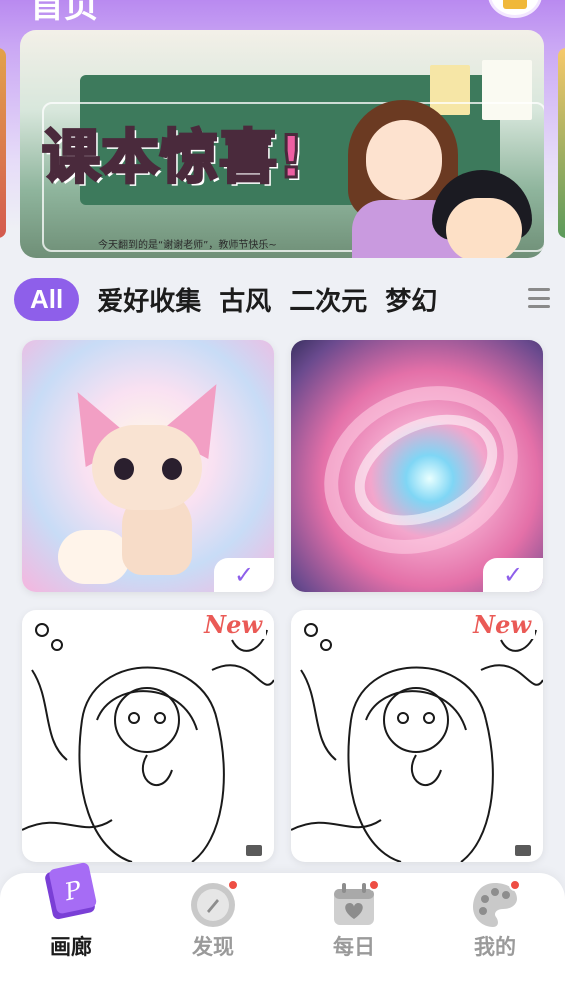 Image resolution: width=565 pixels, height=1004 pixels. I want to click on tab-hobby-collection: 爱好收集, so click(149, 299).